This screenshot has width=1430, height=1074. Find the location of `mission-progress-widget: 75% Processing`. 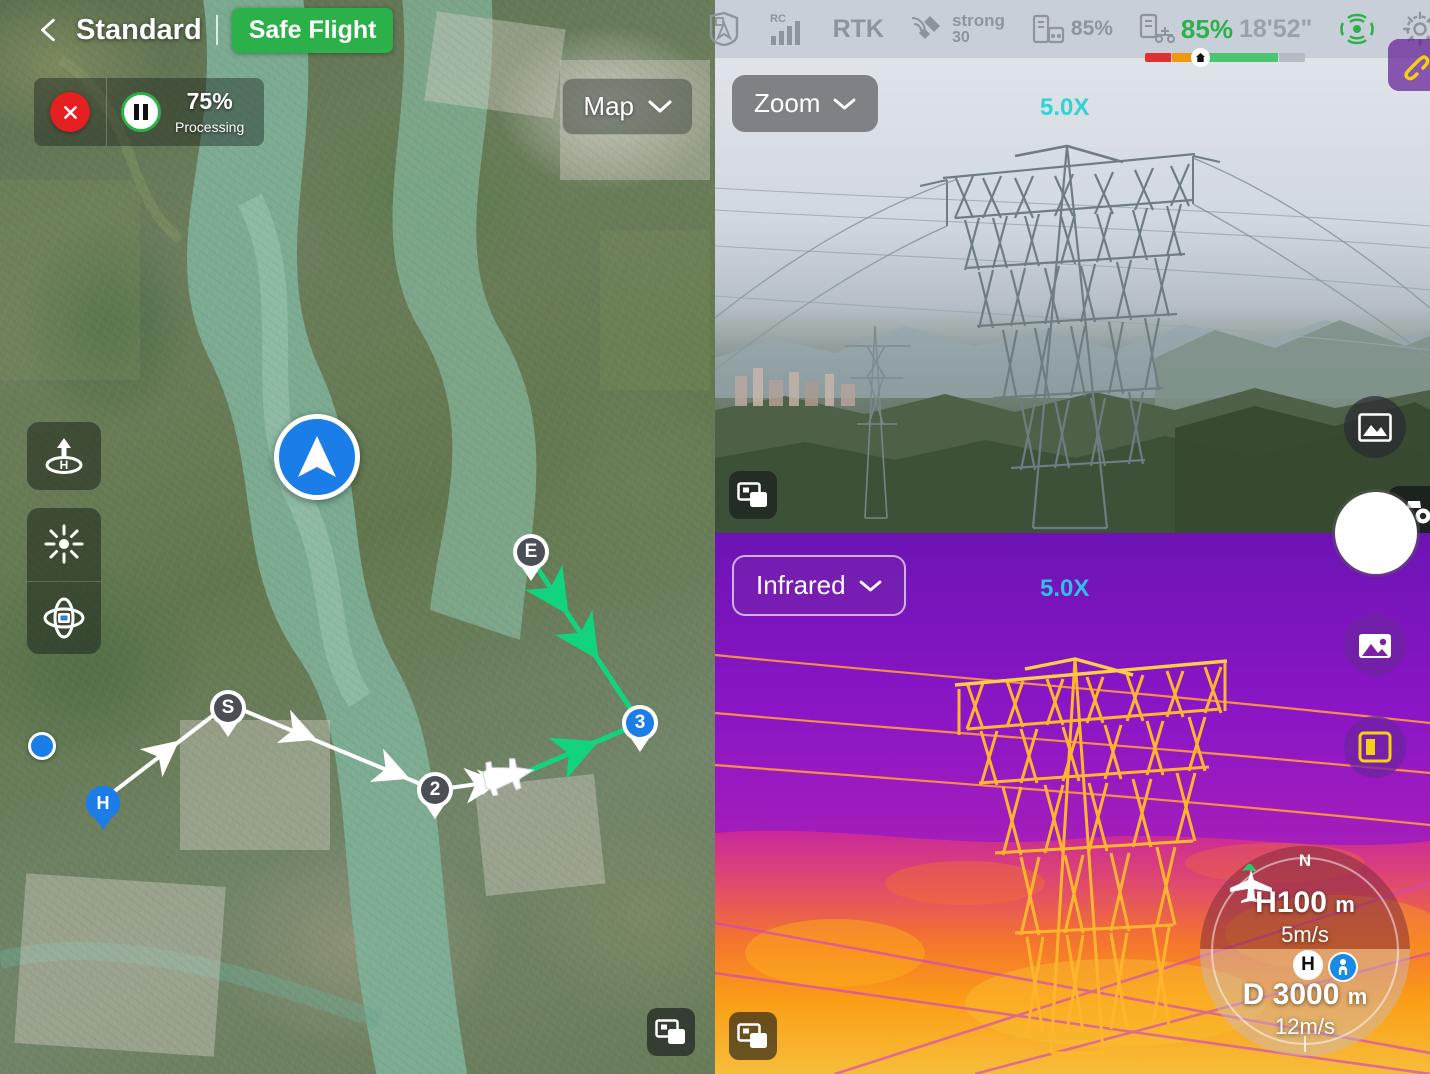

mission-progress-widget: 75% Processing is located at coordinates (149, 112).